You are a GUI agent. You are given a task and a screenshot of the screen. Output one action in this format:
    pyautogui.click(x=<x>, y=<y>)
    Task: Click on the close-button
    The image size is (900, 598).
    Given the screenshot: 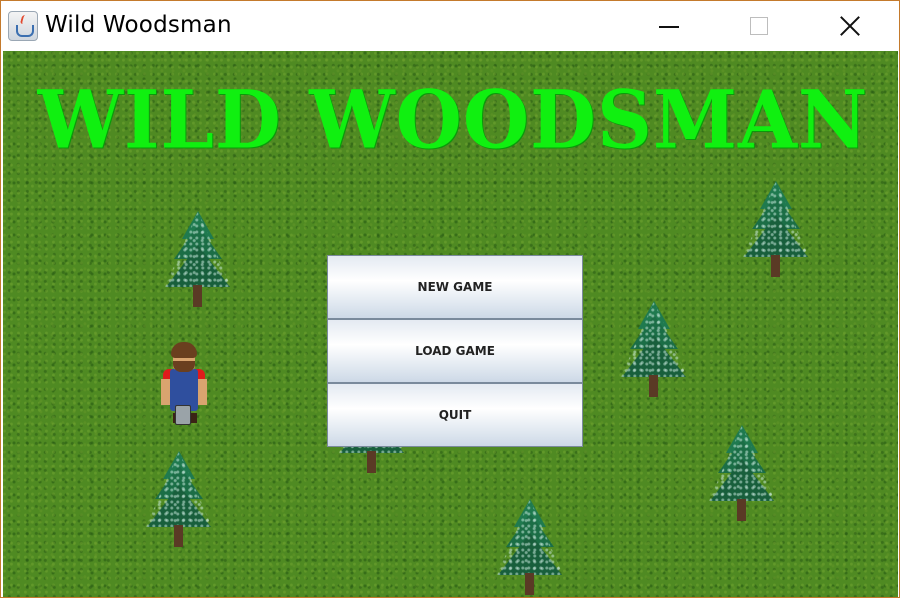 What is the action you would take?
    pyautogui.click(x=853, y=26)
    